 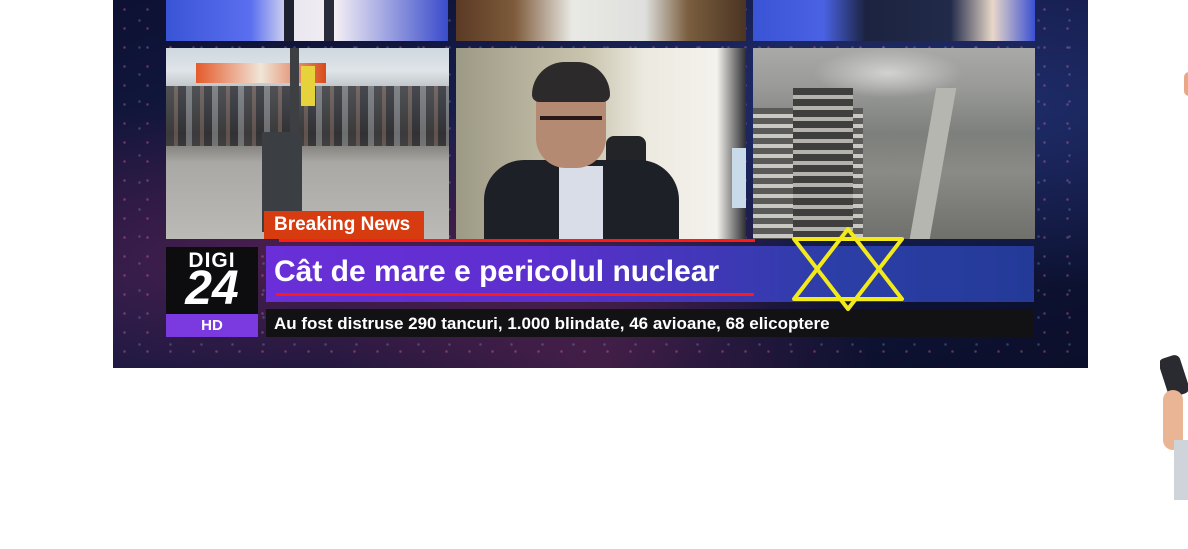 What do you see at coordinates (344, 225) in the screenshot?
I see `breaking-news-label: Breaking News` at bounding box center [344, 225].